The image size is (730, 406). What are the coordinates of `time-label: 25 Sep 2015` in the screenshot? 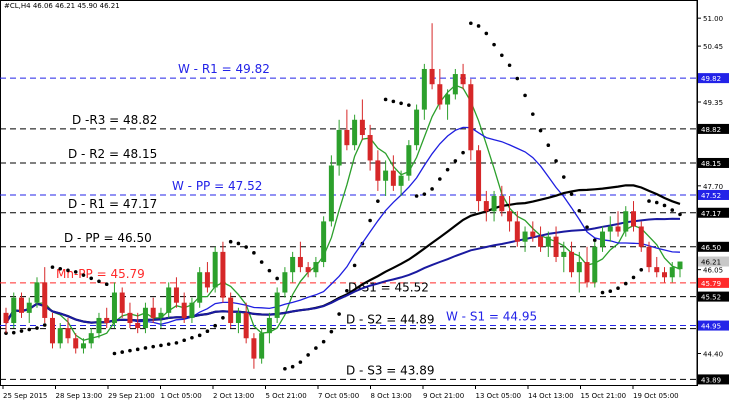 It's located at (25, 396).